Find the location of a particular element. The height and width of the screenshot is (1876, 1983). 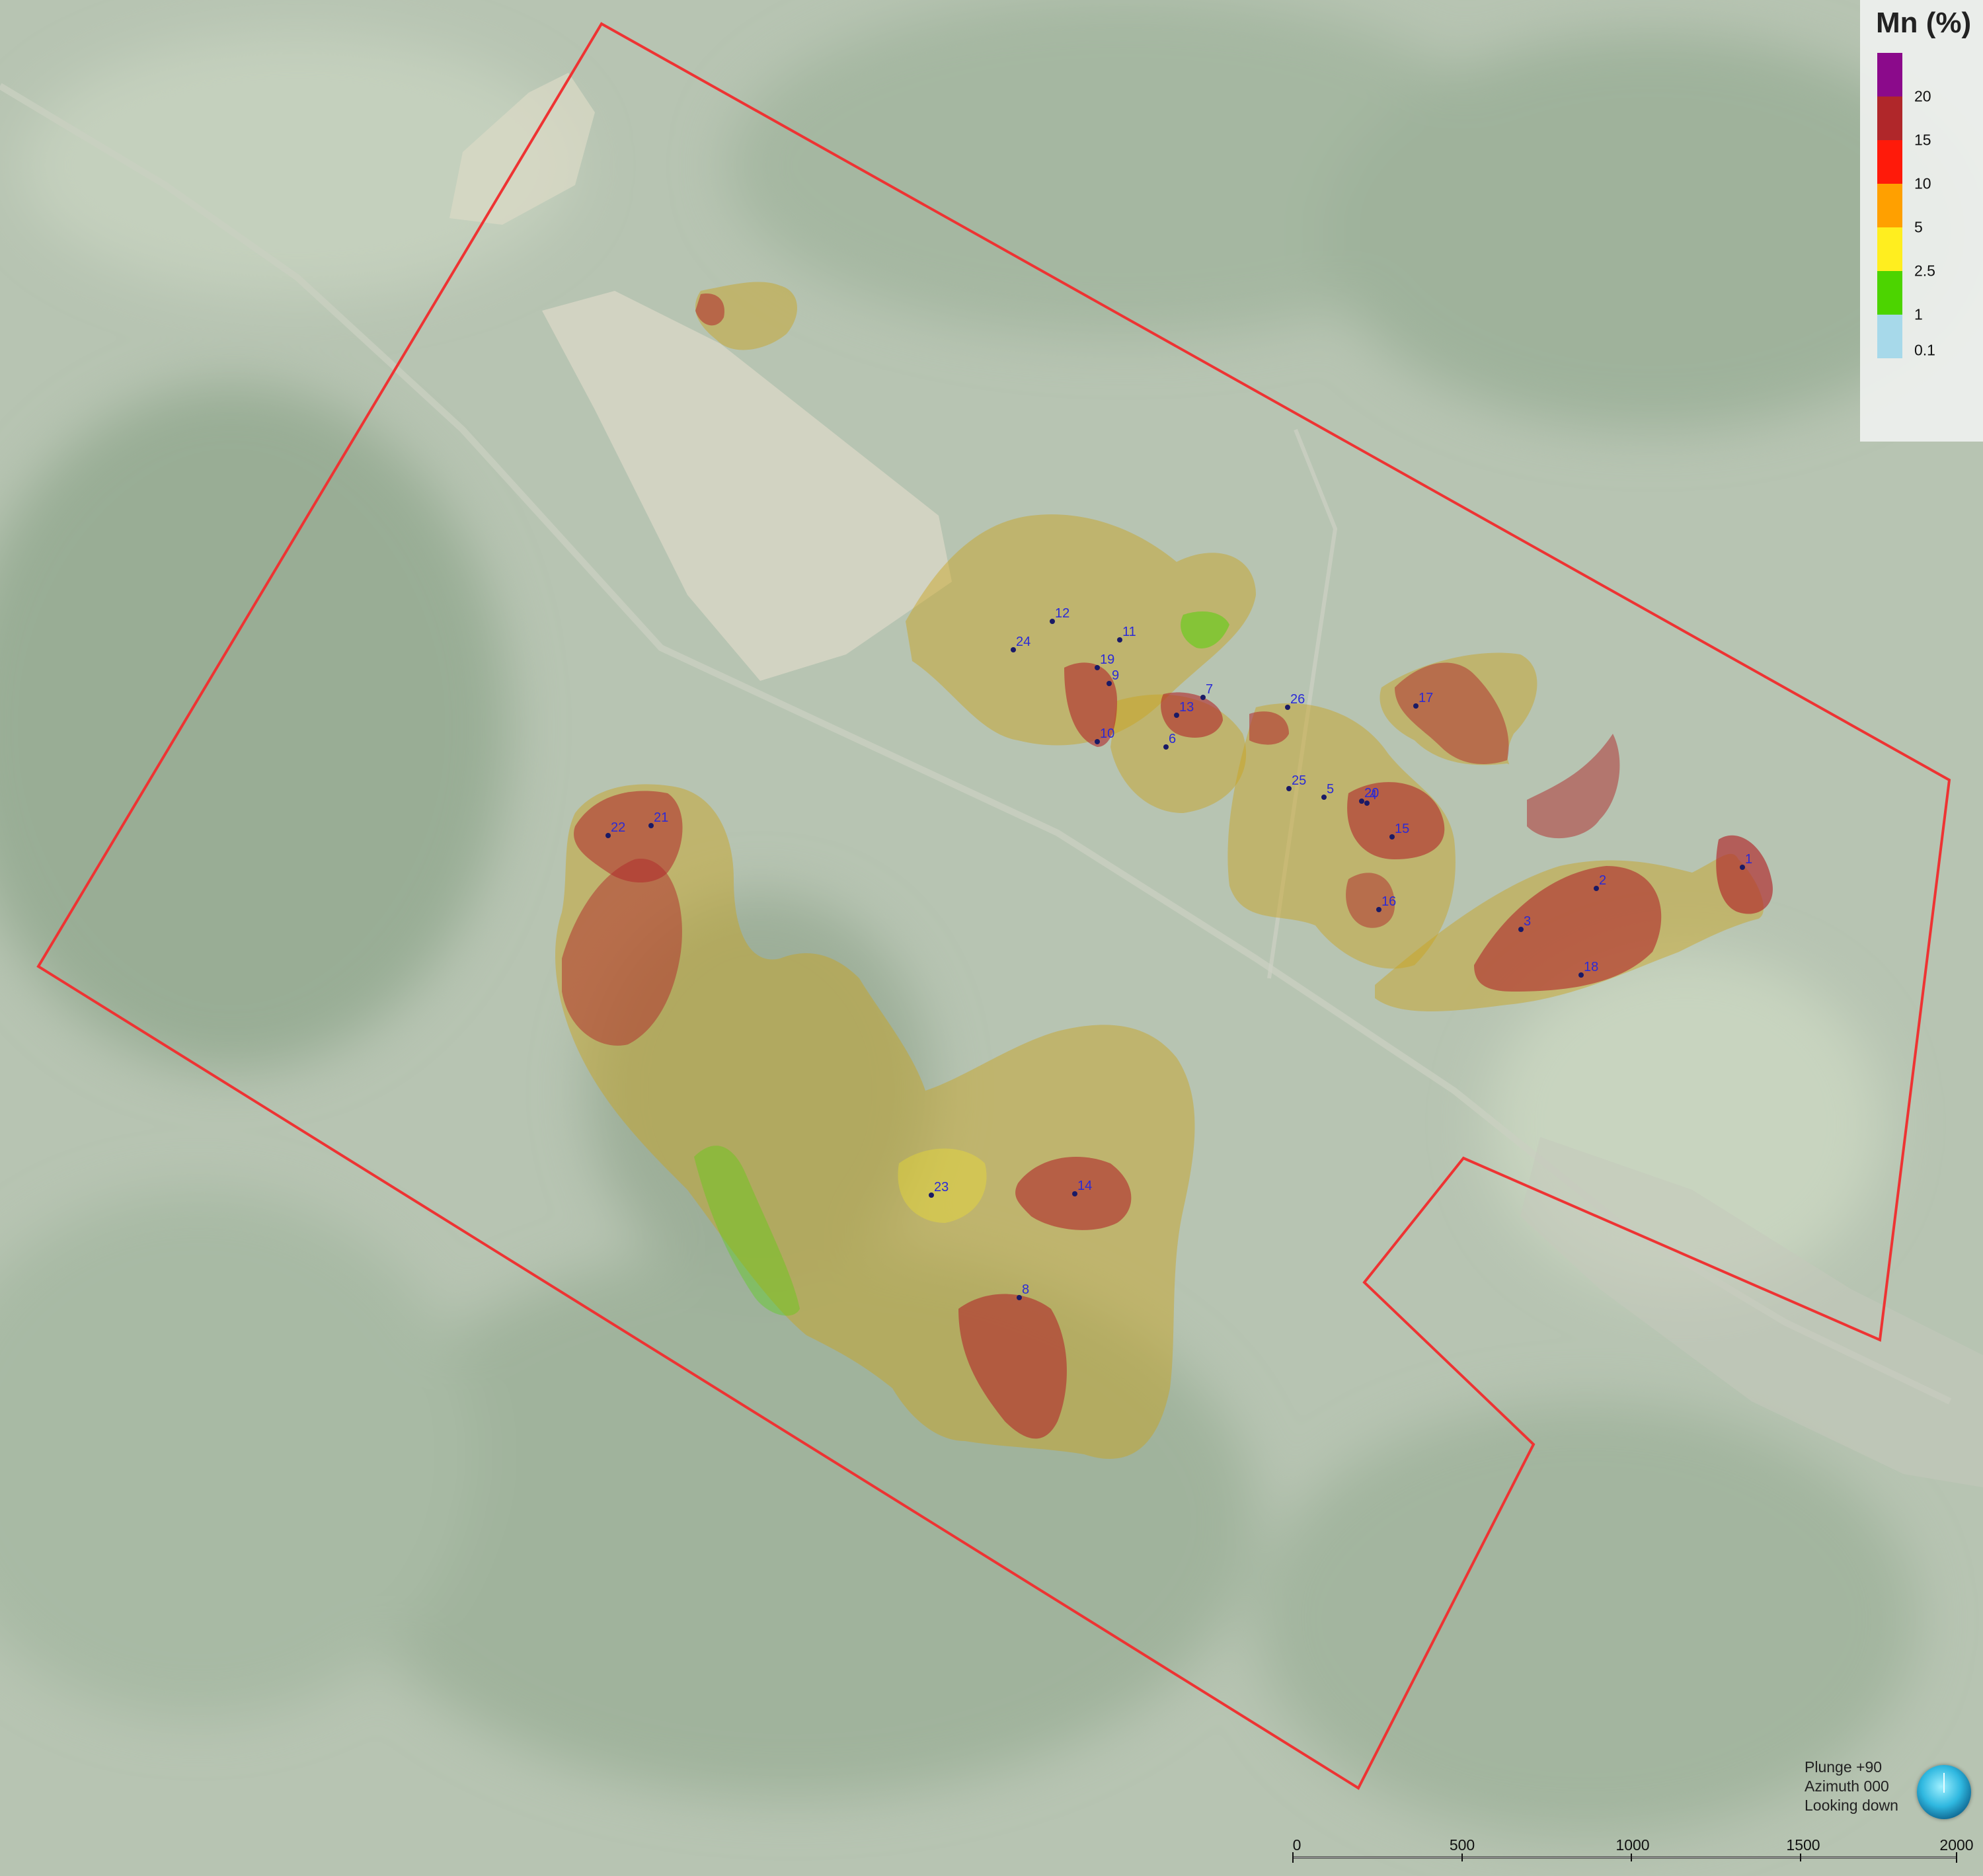

compass-needle is located at coordinates (1944, 1783).